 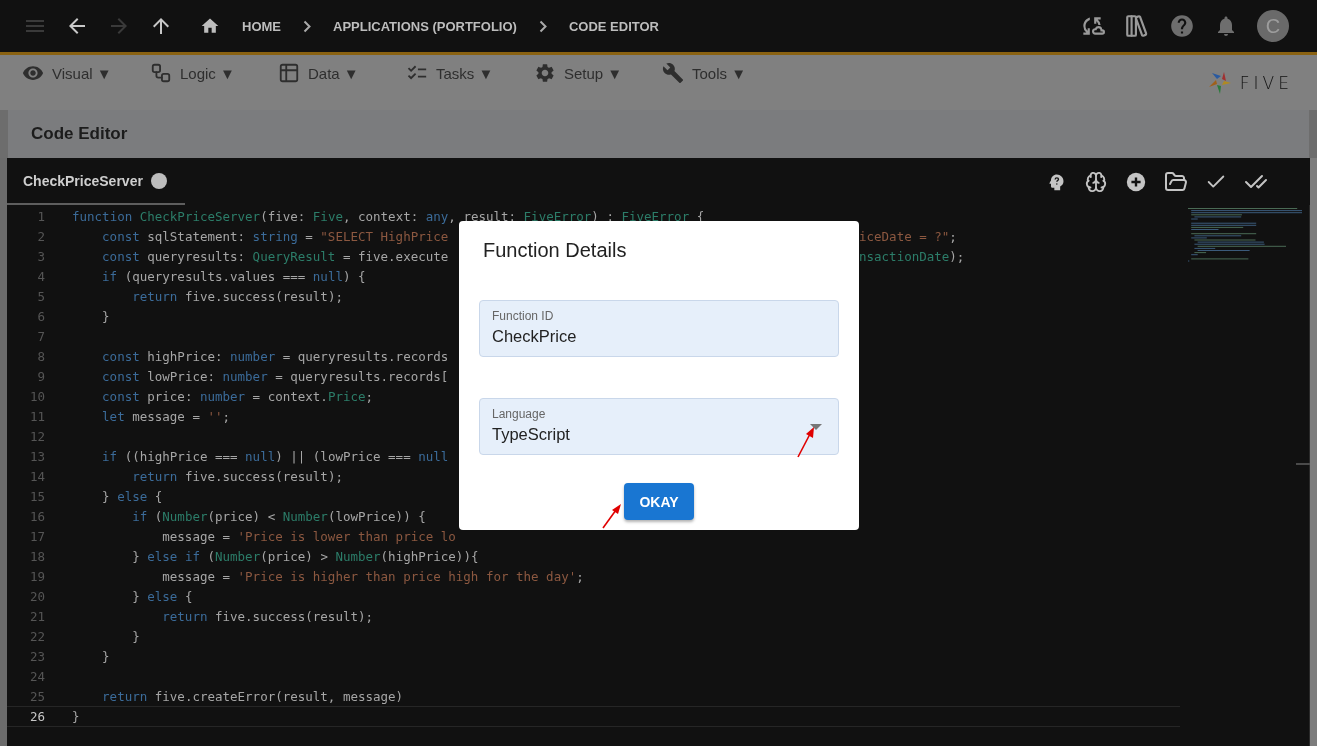 I want to click on settings-icon, so click(x=545, y=73).